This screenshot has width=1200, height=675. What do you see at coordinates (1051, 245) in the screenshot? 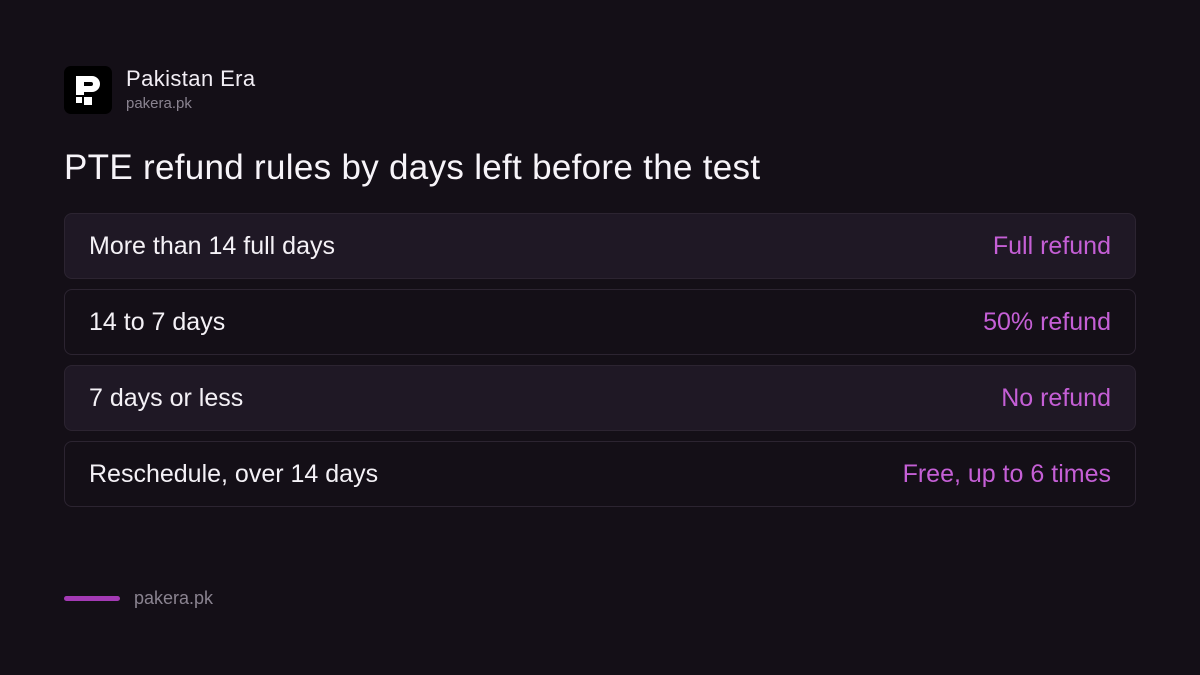
I see `rule-value: Full refund` at bounding box center [1051, 245].